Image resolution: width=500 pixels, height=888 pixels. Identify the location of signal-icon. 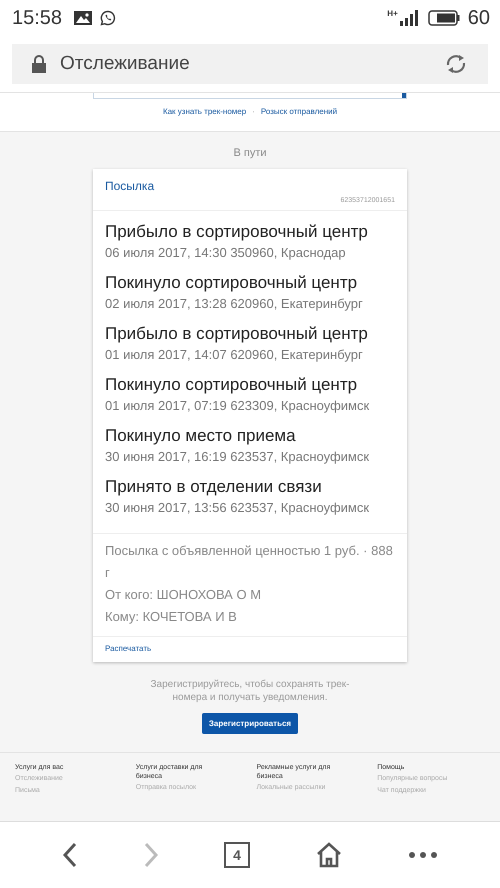
(410, 18).